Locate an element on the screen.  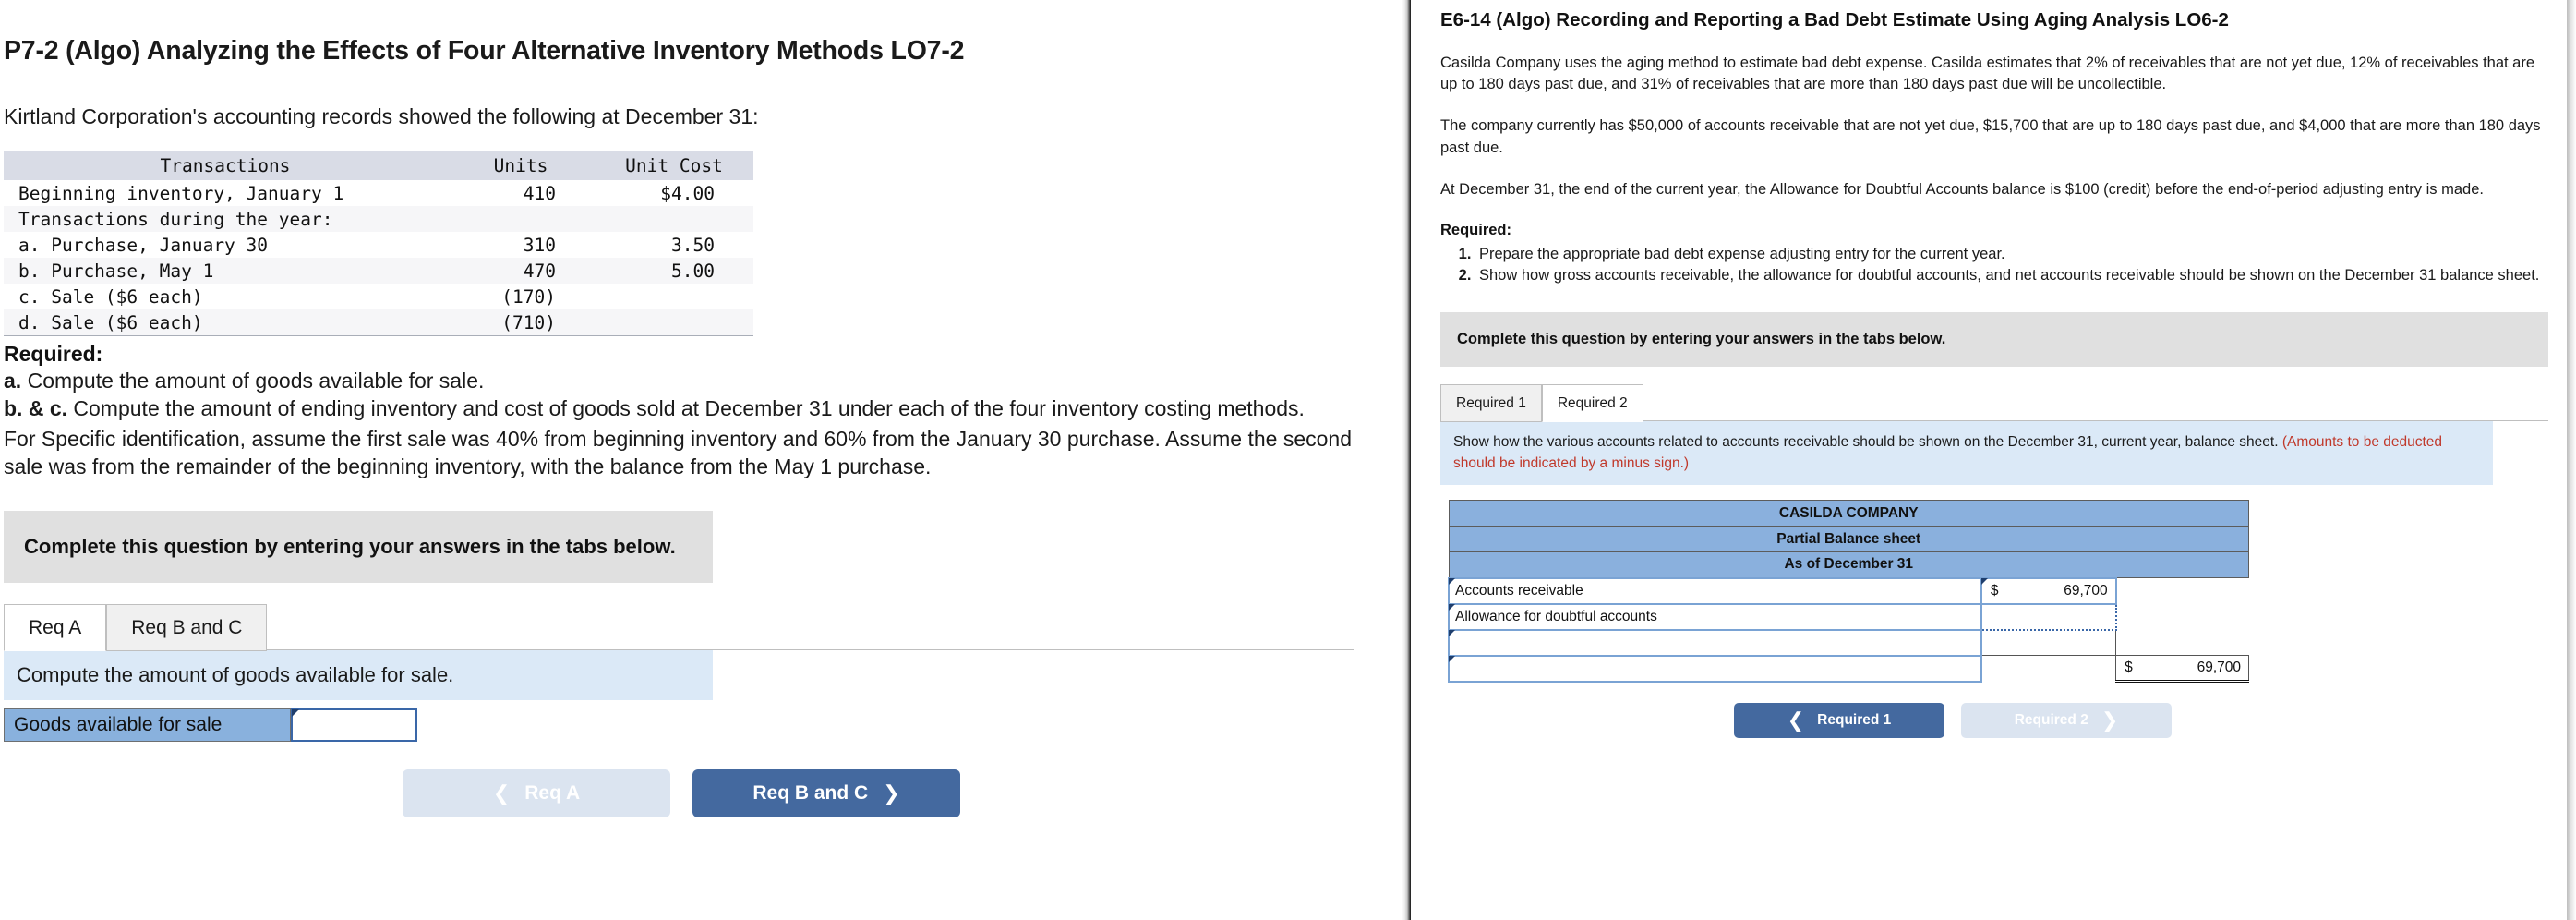
balance-sheet-header-row: CASILDA COMPANY is located at coordinates (1848, 513).